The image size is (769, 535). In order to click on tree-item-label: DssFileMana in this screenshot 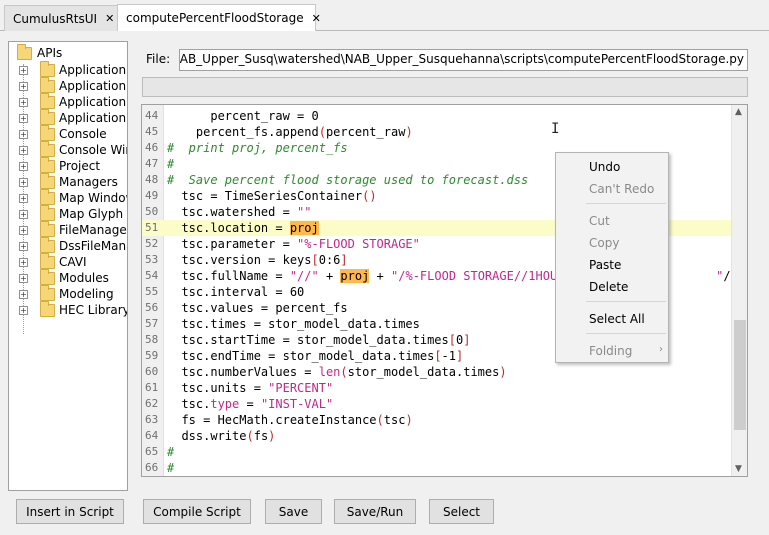, I will do `click(93, 246)`.